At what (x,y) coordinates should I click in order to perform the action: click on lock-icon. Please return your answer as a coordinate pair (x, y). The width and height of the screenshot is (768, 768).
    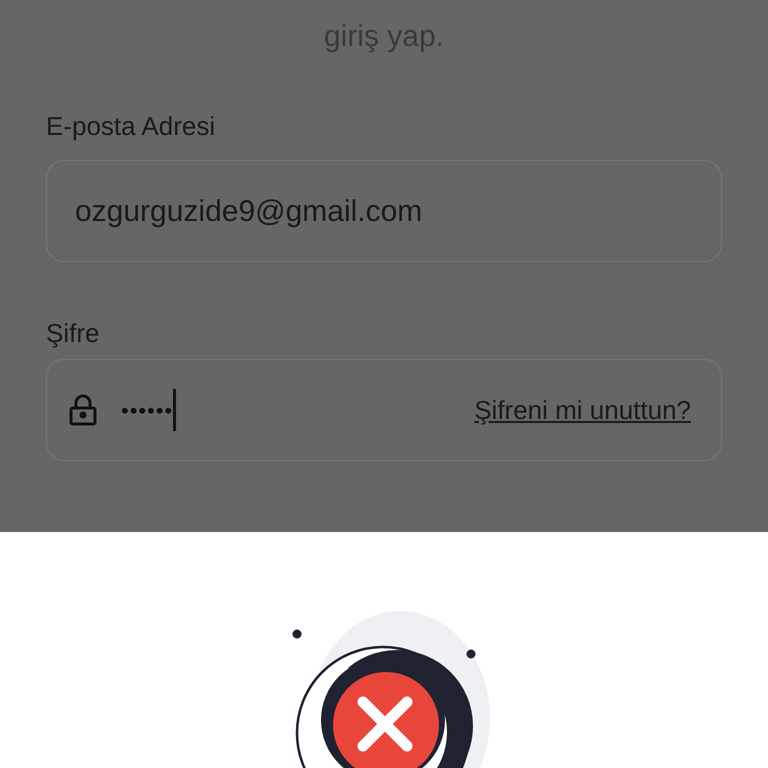
    Looking at the image, I should click on (83, 410).